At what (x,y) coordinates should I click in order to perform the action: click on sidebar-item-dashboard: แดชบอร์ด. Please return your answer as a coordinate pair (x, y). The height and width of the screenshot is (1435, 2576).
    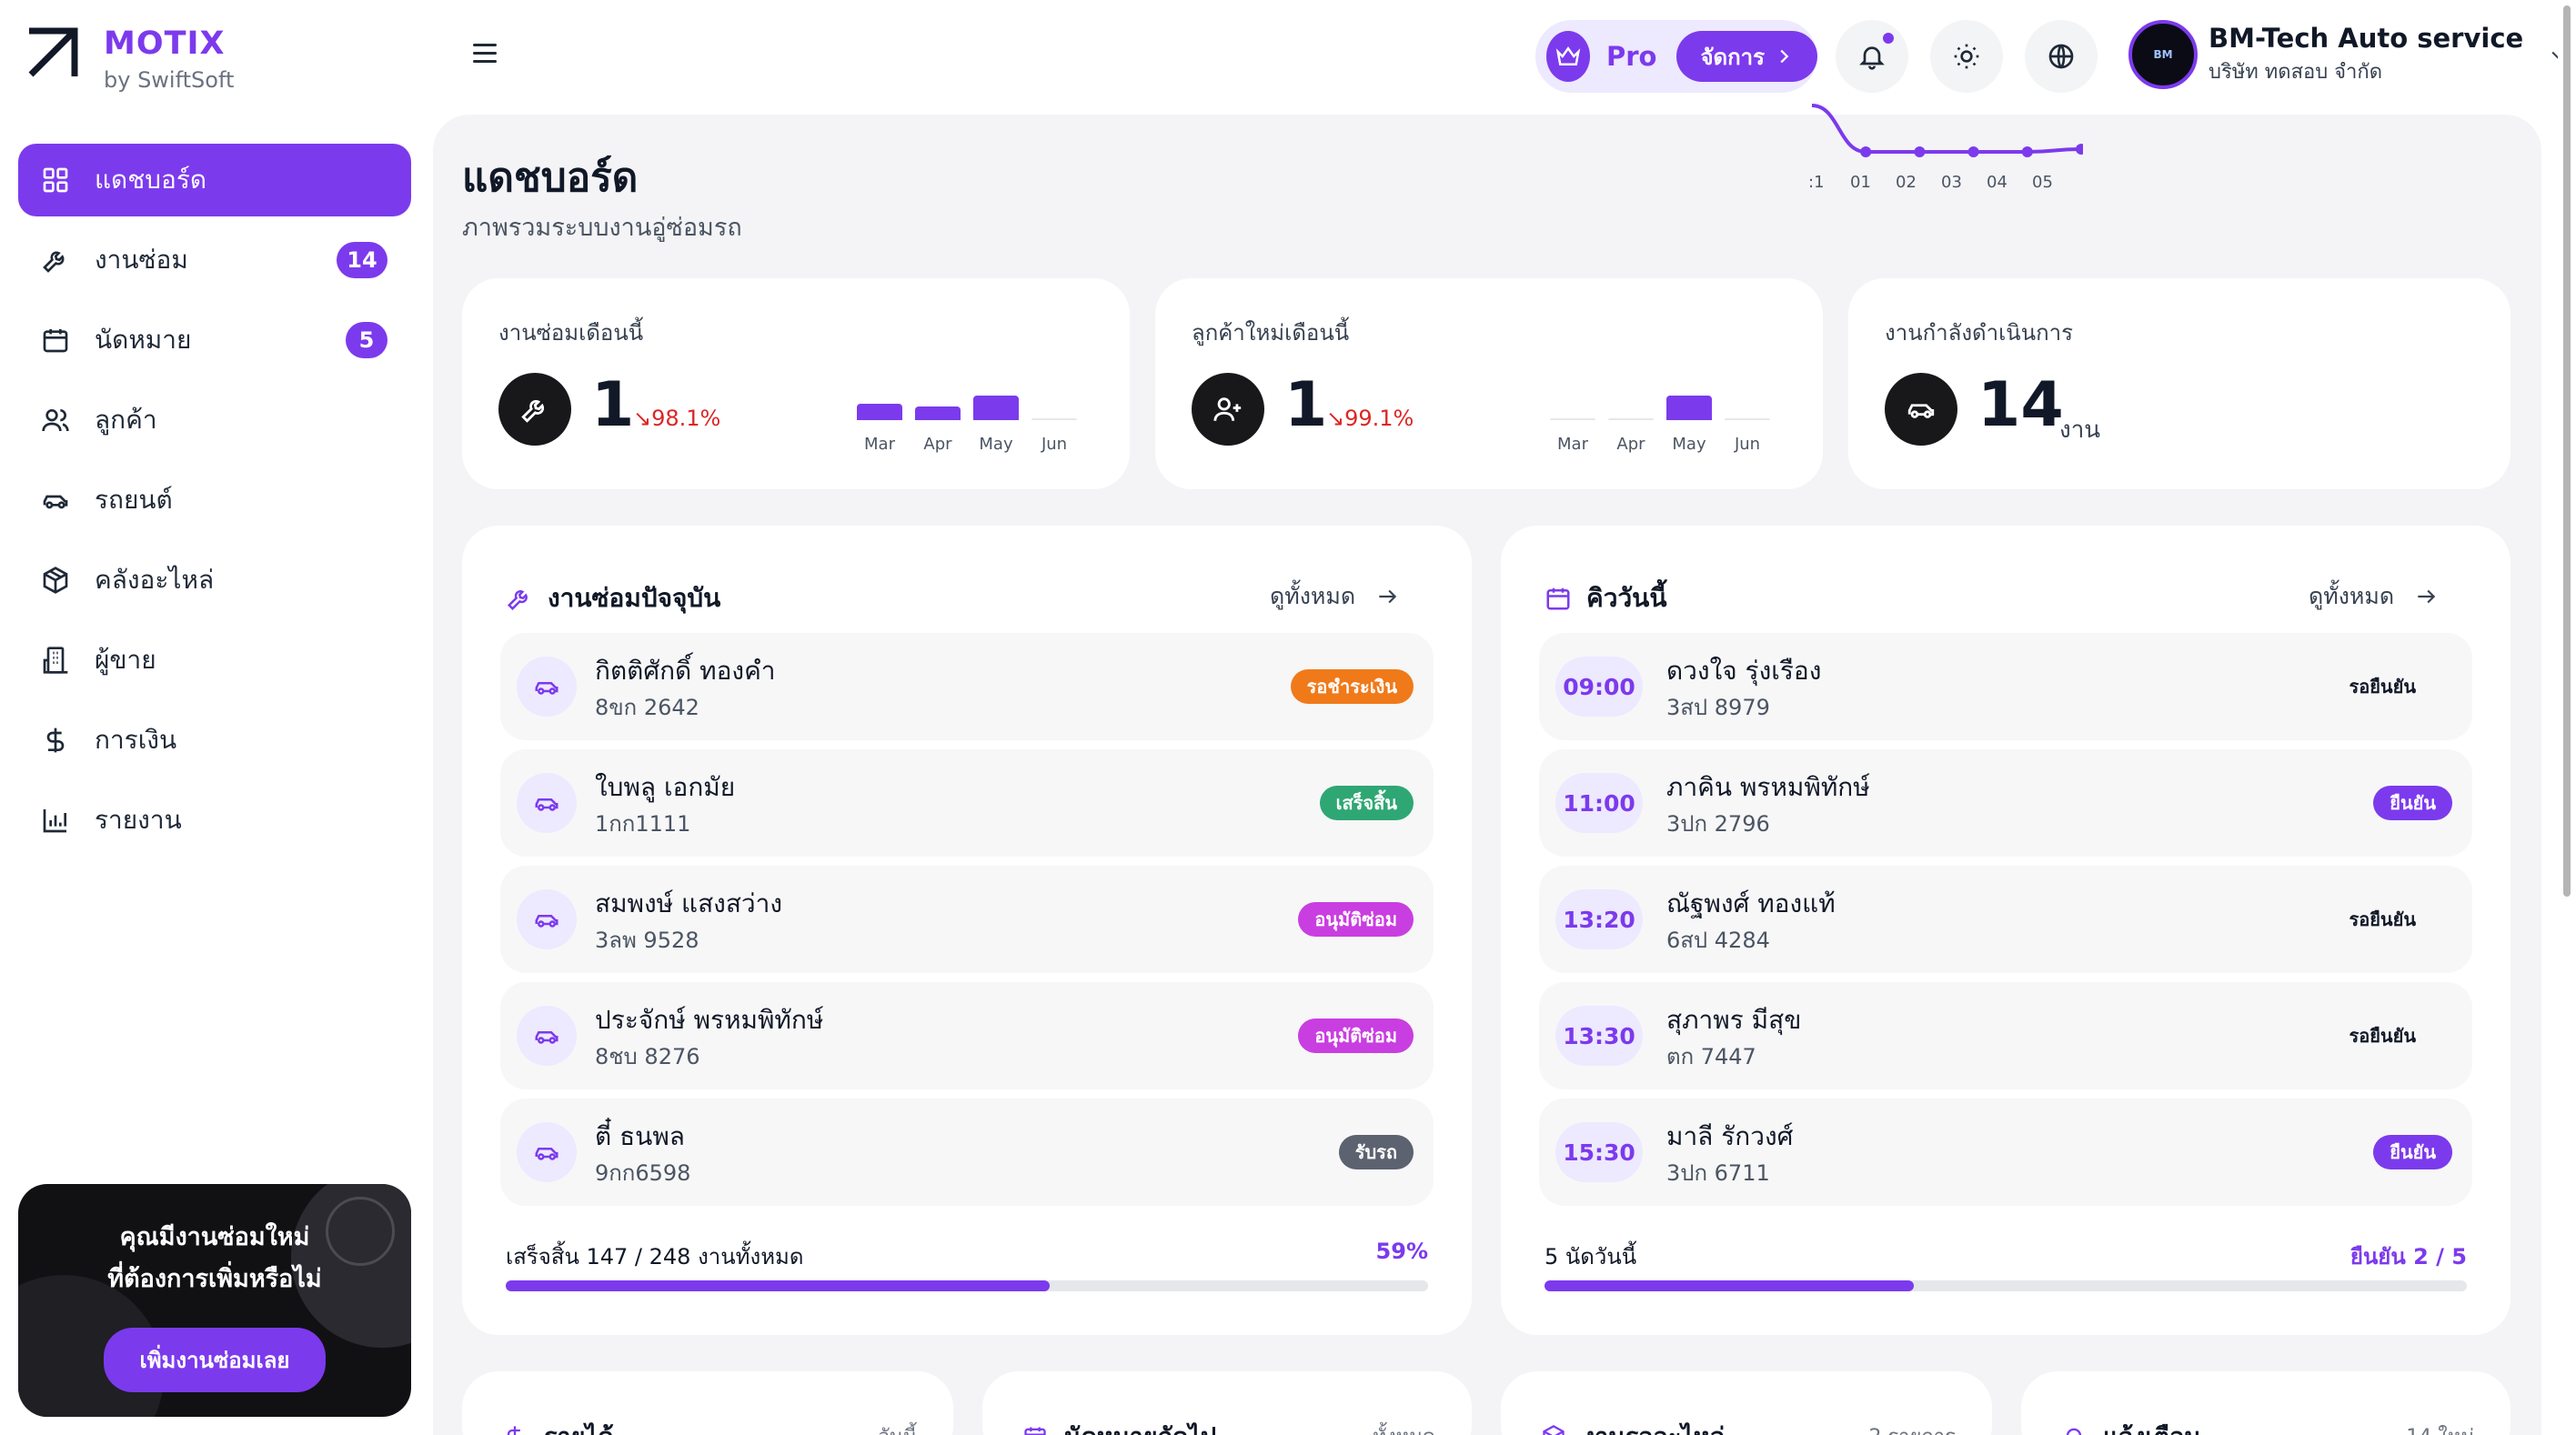
    Looking at the image, I should click on (214, 180).